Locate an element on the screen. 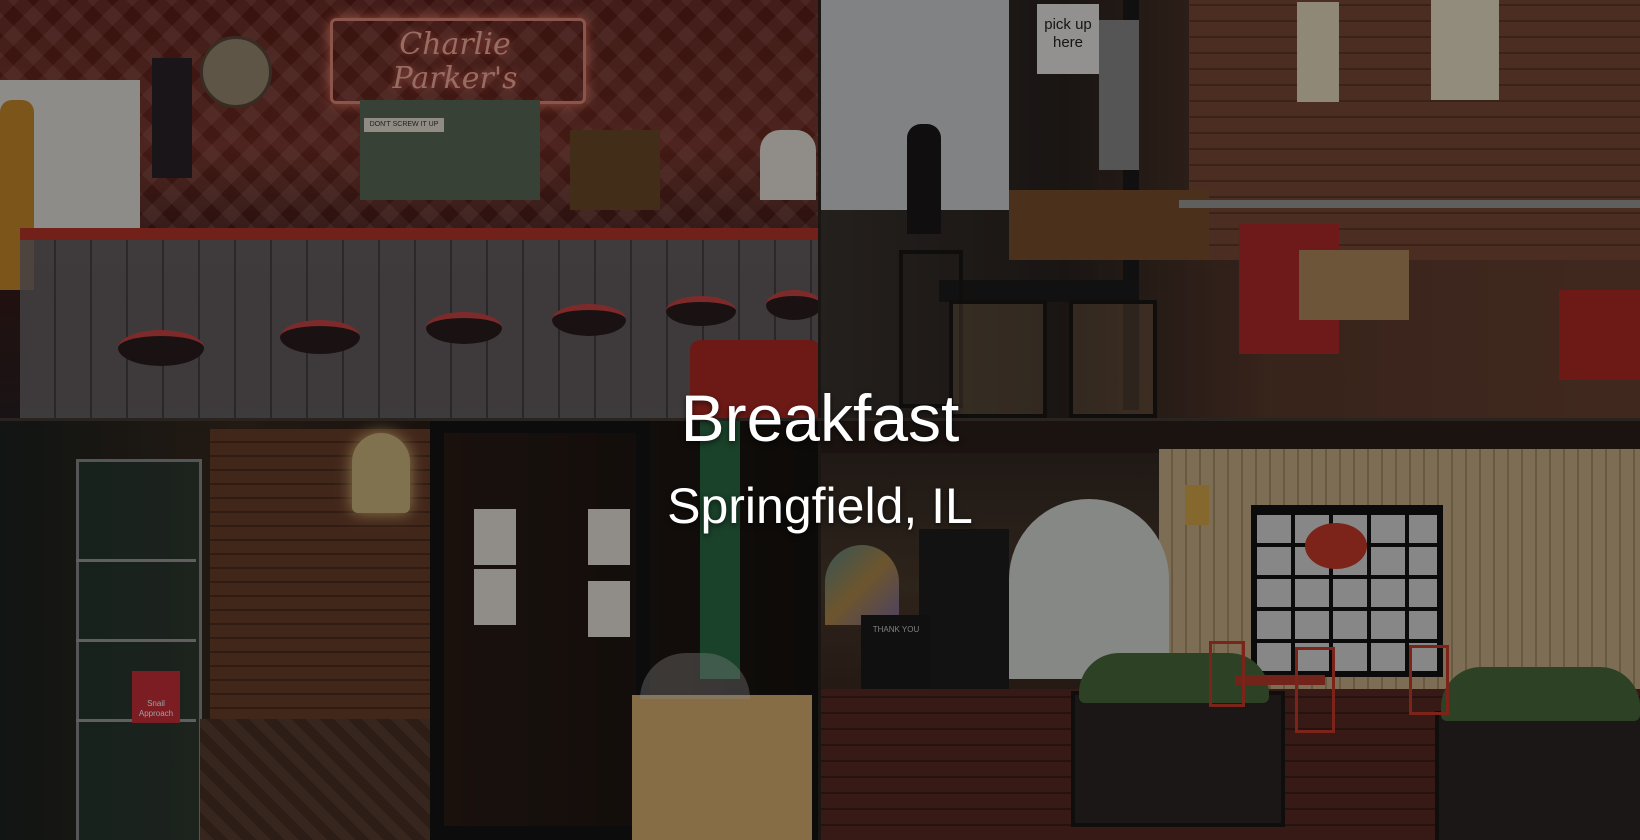 The width and height of the screenshot is (1640, 840). overlay-title: Breakfast is located at coordinates (820, 418).